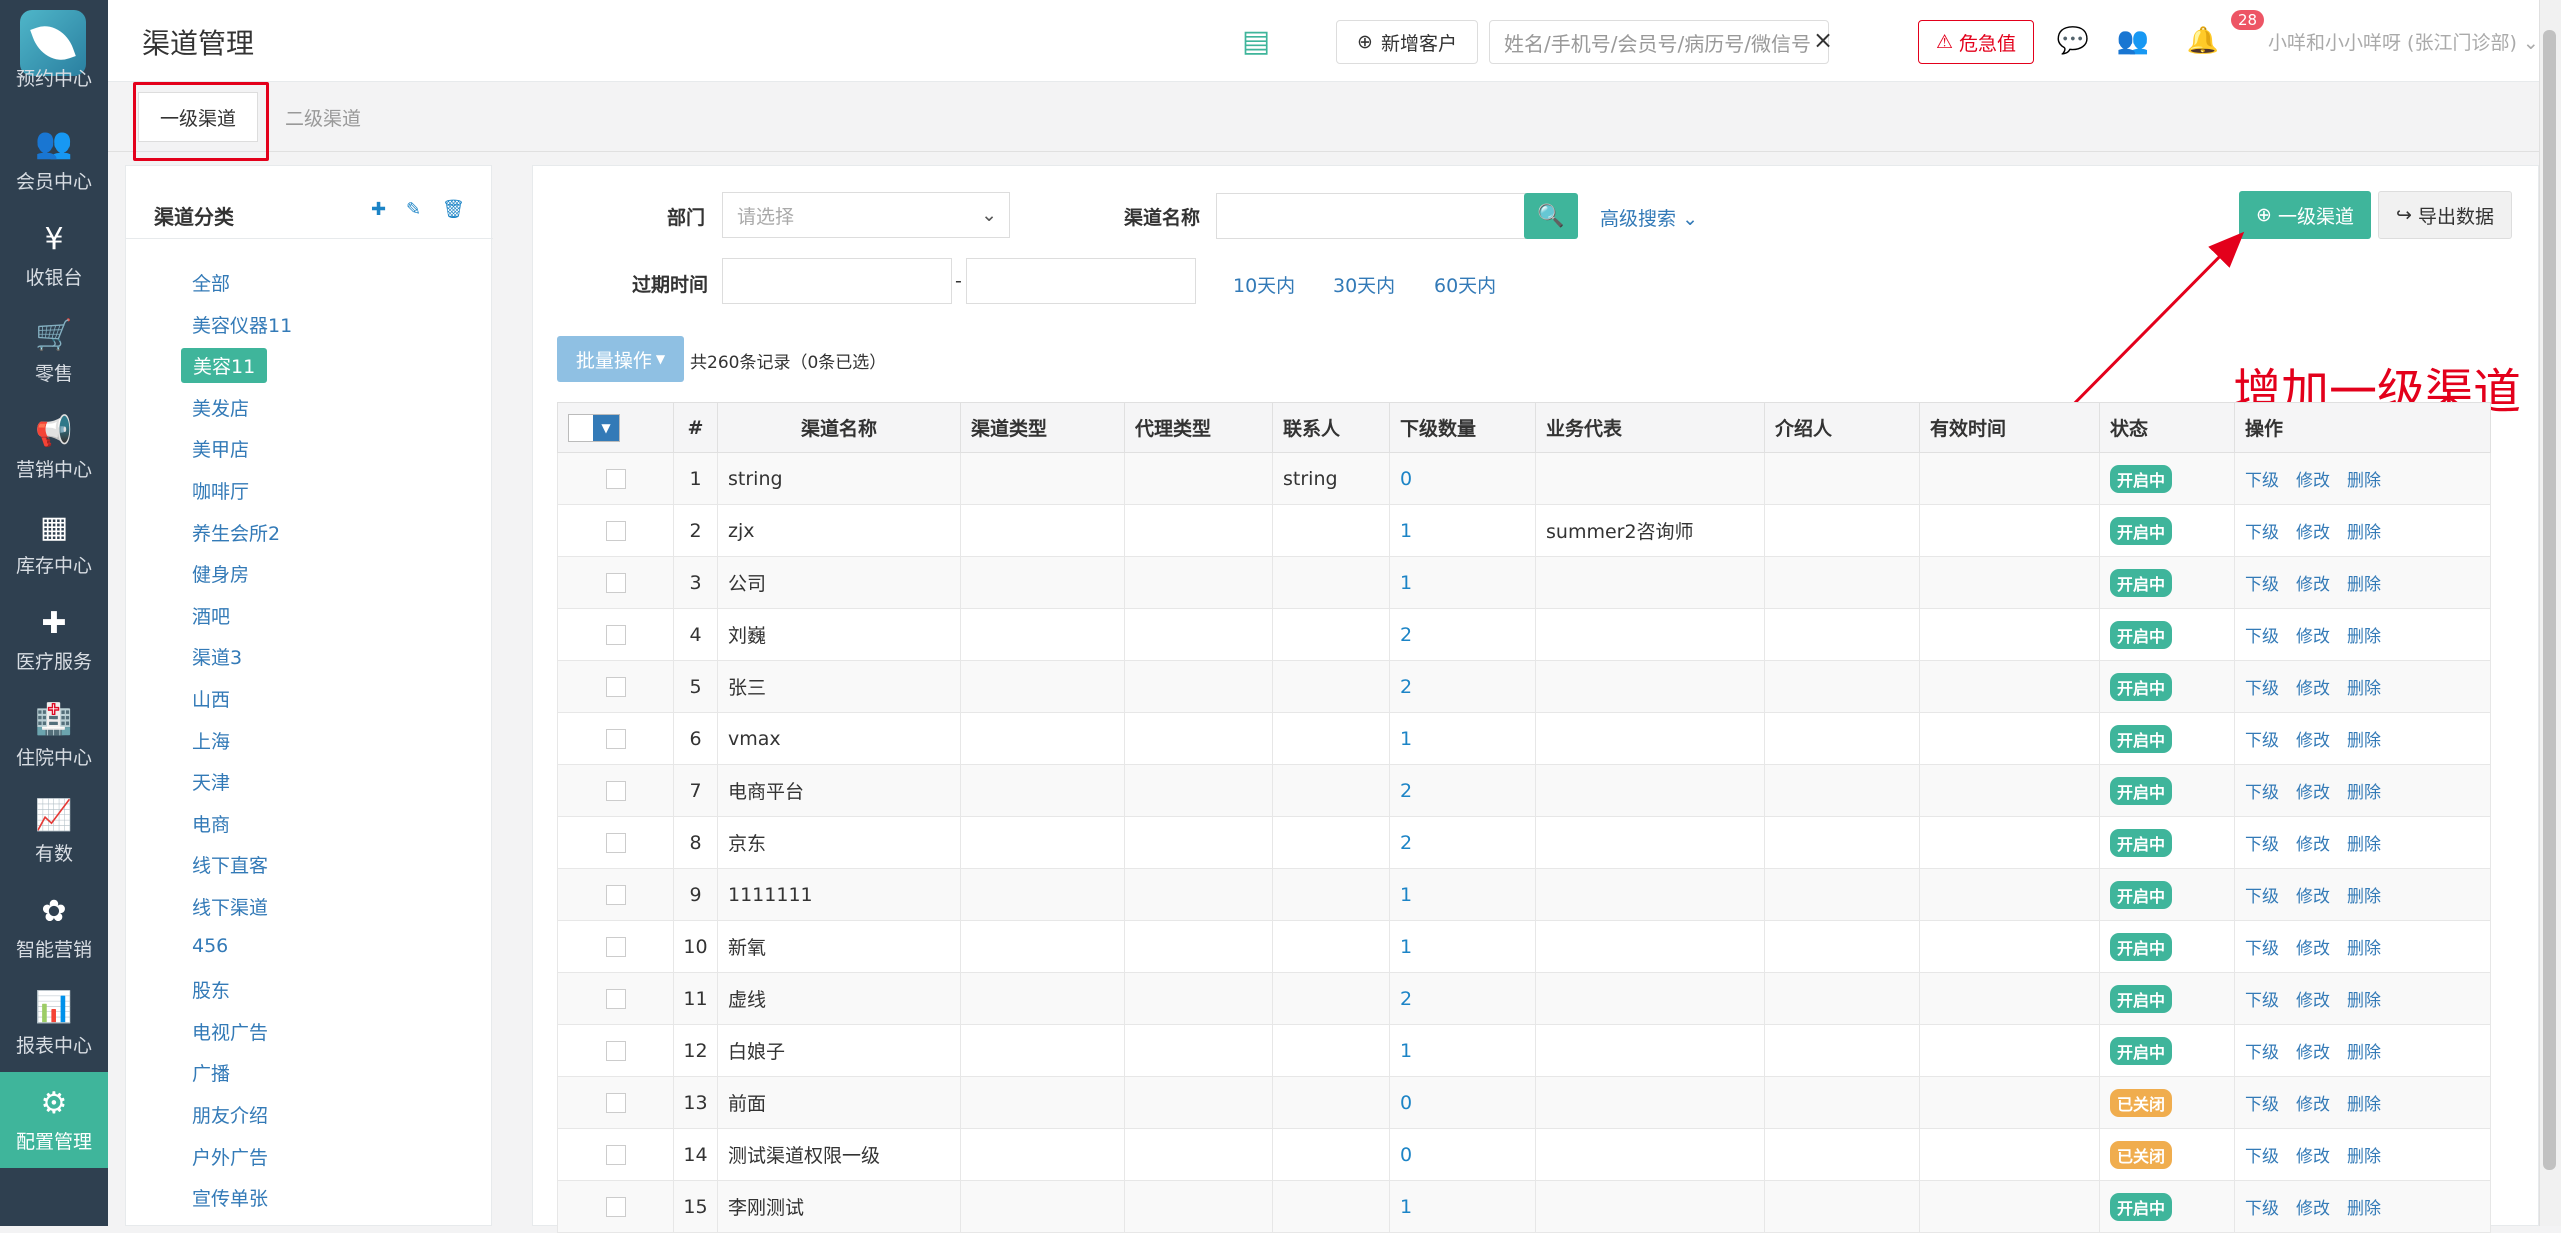 The height and width of the screenshot is (1233, 2561). What do you see at coordinates (54, 448) in the screenshot?
I see `sidebar-item-megaphone: 📢 营销中心` at bounding box center [54, 448].